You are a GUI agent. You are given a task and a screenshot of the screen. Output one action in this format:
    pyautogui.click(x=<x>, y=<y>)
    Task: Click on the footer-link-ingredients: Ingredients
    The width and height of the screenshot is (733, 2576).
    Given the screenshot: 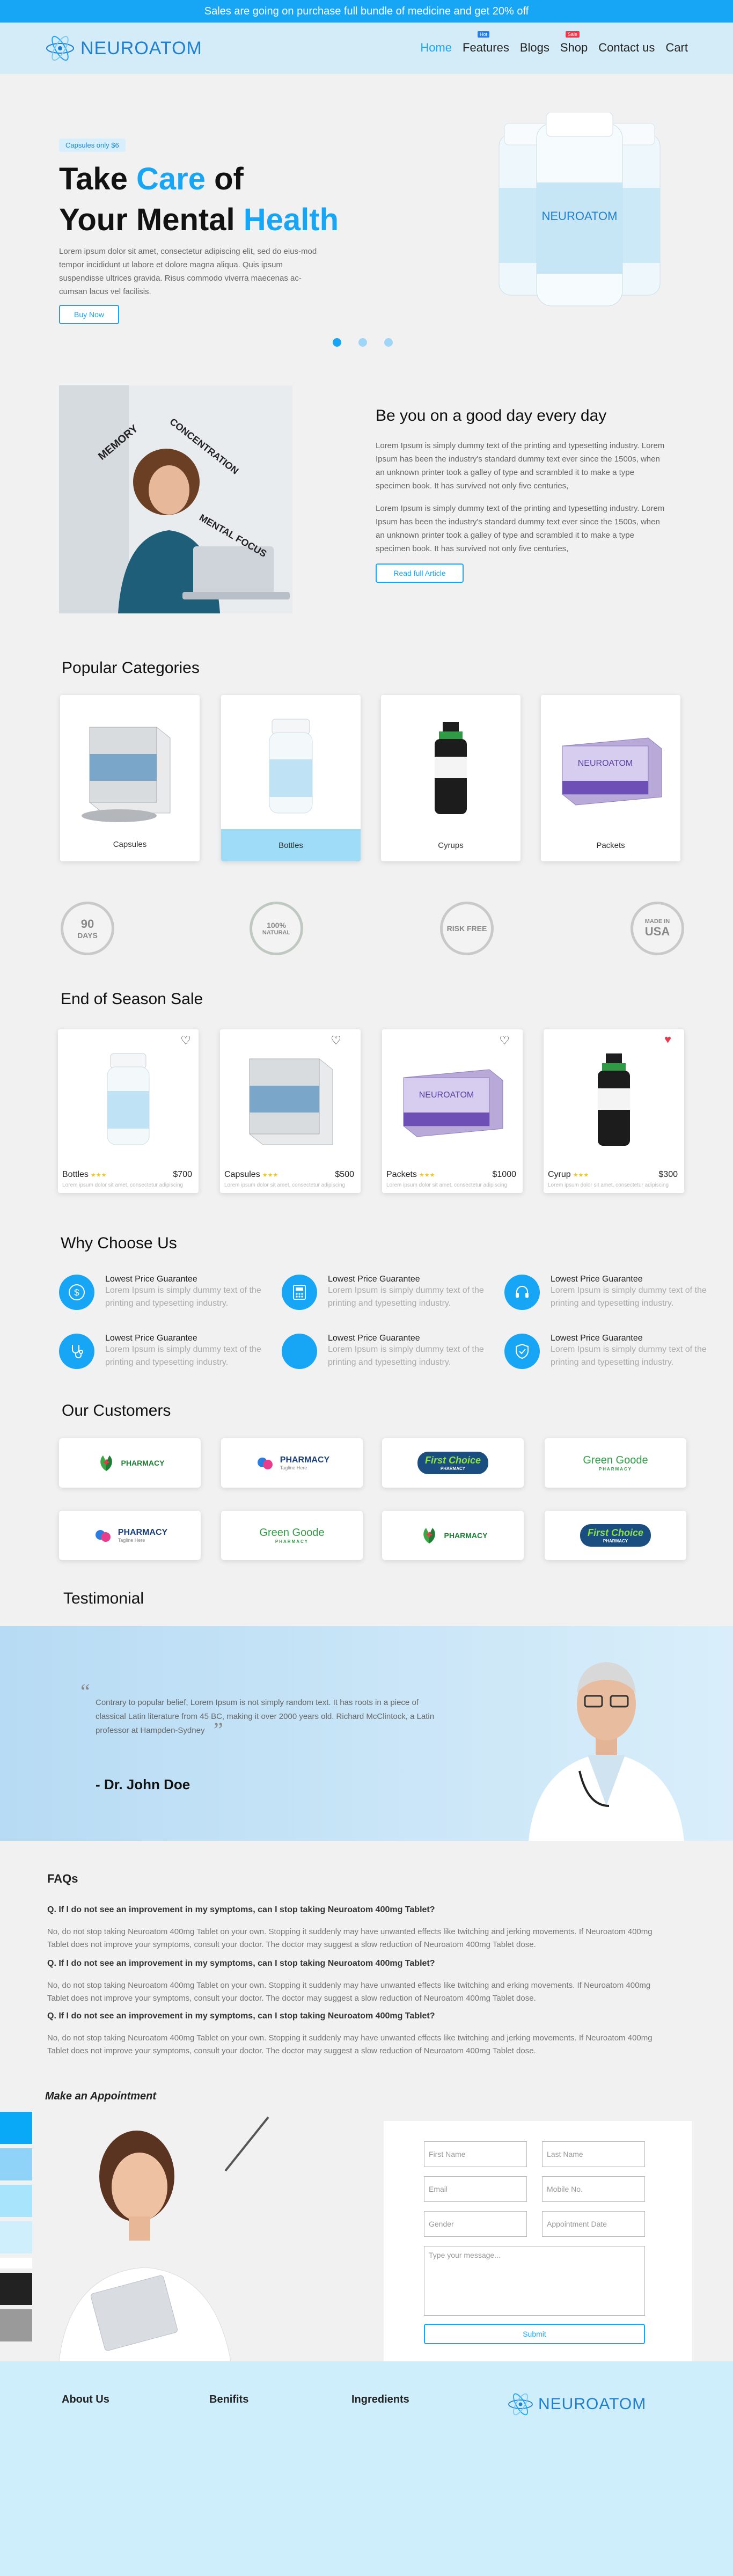 What is the action you would take?
    pyautogui.click(x=380, y=2400)
    